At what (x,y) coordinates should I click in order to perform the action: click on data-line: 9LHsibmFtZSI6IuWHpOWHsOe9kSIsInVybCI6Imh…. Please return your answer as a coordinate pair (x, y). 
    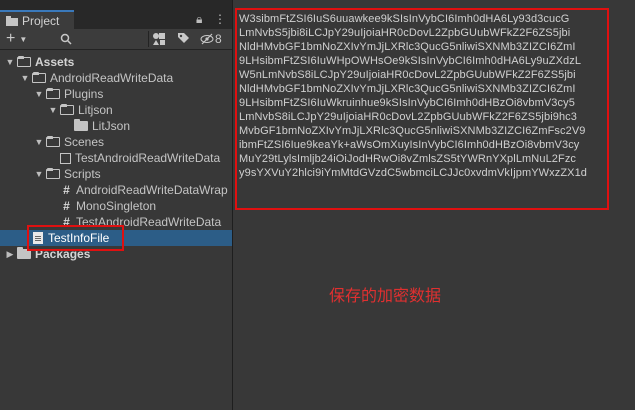
    Looking at the image, I should click on (410, 61).